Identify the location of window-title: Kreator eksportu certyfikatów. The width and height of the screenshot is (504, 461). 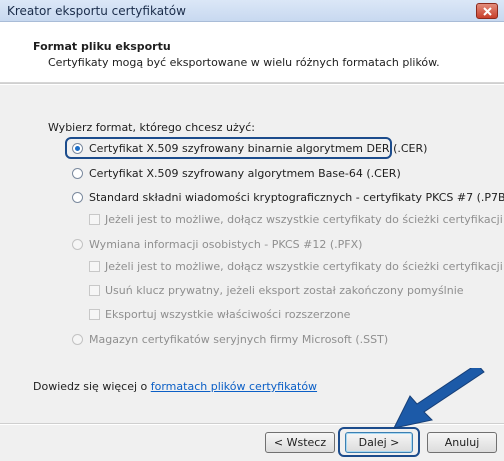
(96, 11).